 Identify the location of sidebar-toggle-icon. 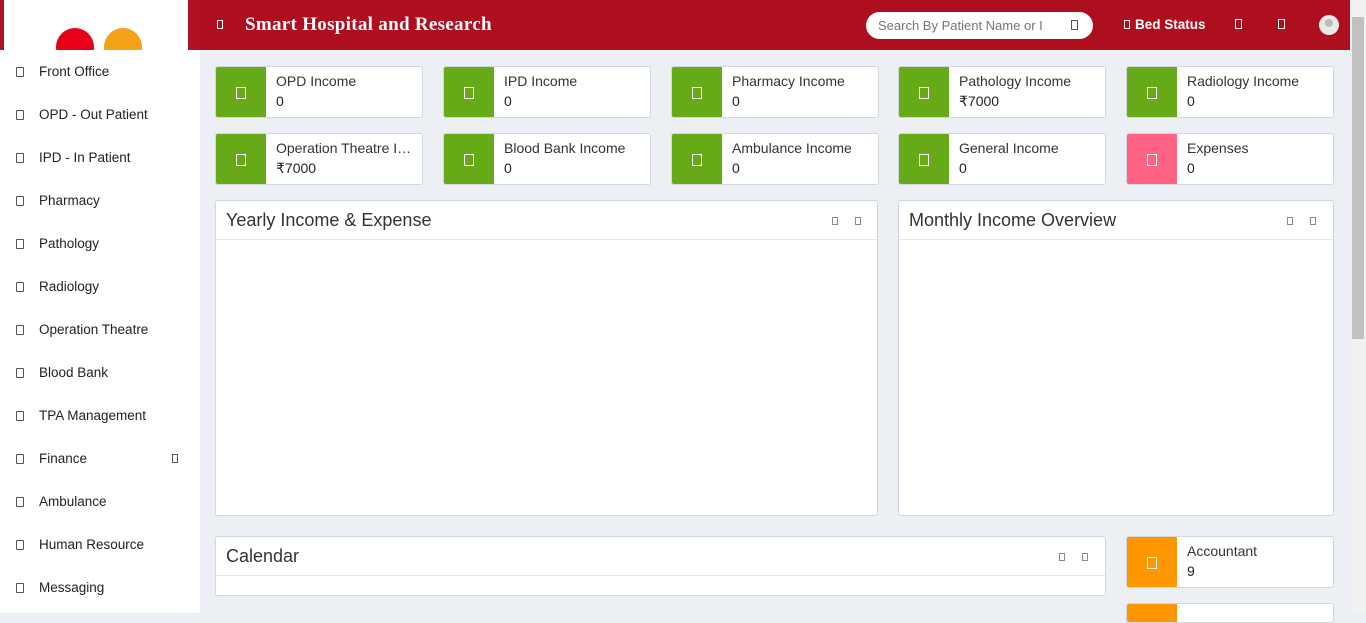
(220, 24).